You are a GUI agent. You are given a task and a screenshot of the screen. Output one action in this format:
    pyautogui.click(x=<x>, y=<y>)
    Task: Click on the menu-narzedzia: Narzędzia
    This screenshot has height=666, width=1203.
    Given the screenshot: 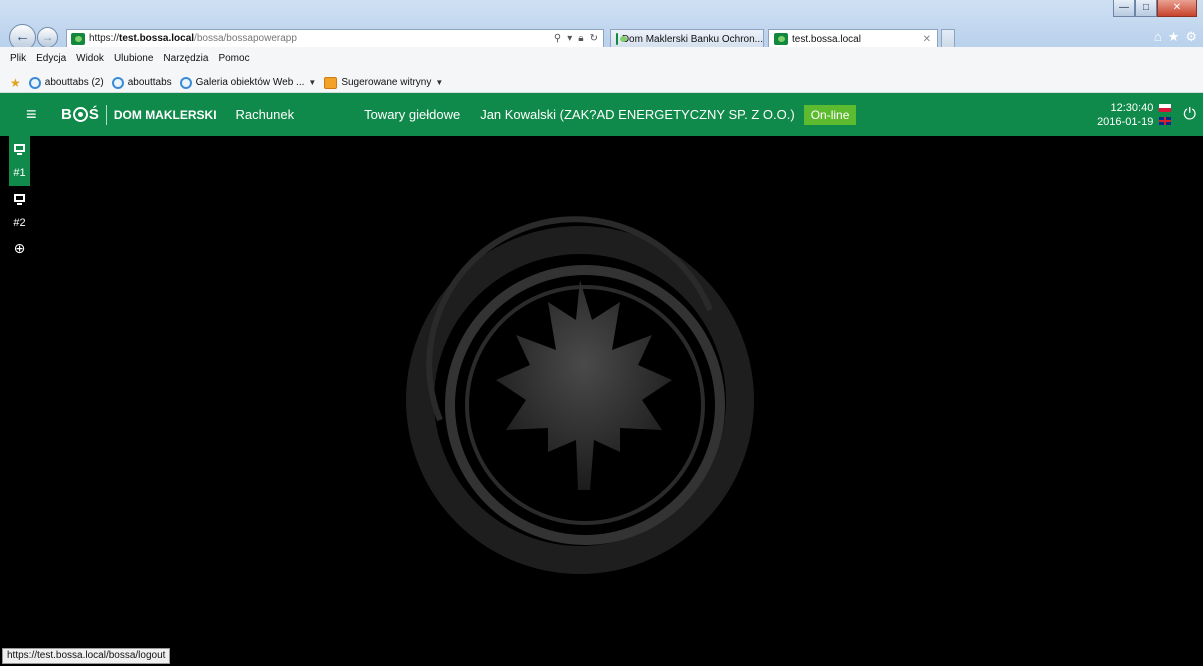 What is the action you would take?
    pyautogui.click(x=185, y=58)
    